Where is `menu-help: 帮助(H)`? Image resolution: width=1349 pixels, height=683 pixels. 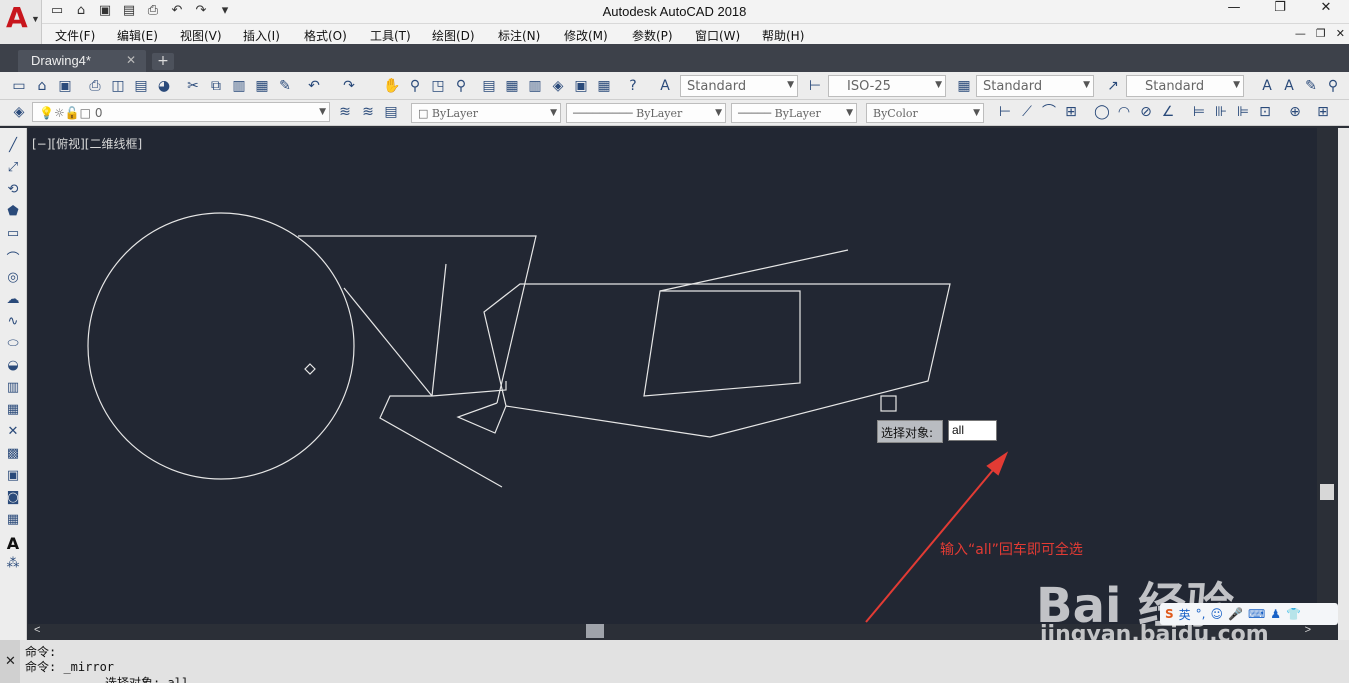
menu-help: 帮助(H) is located at coordinates (783, 35).